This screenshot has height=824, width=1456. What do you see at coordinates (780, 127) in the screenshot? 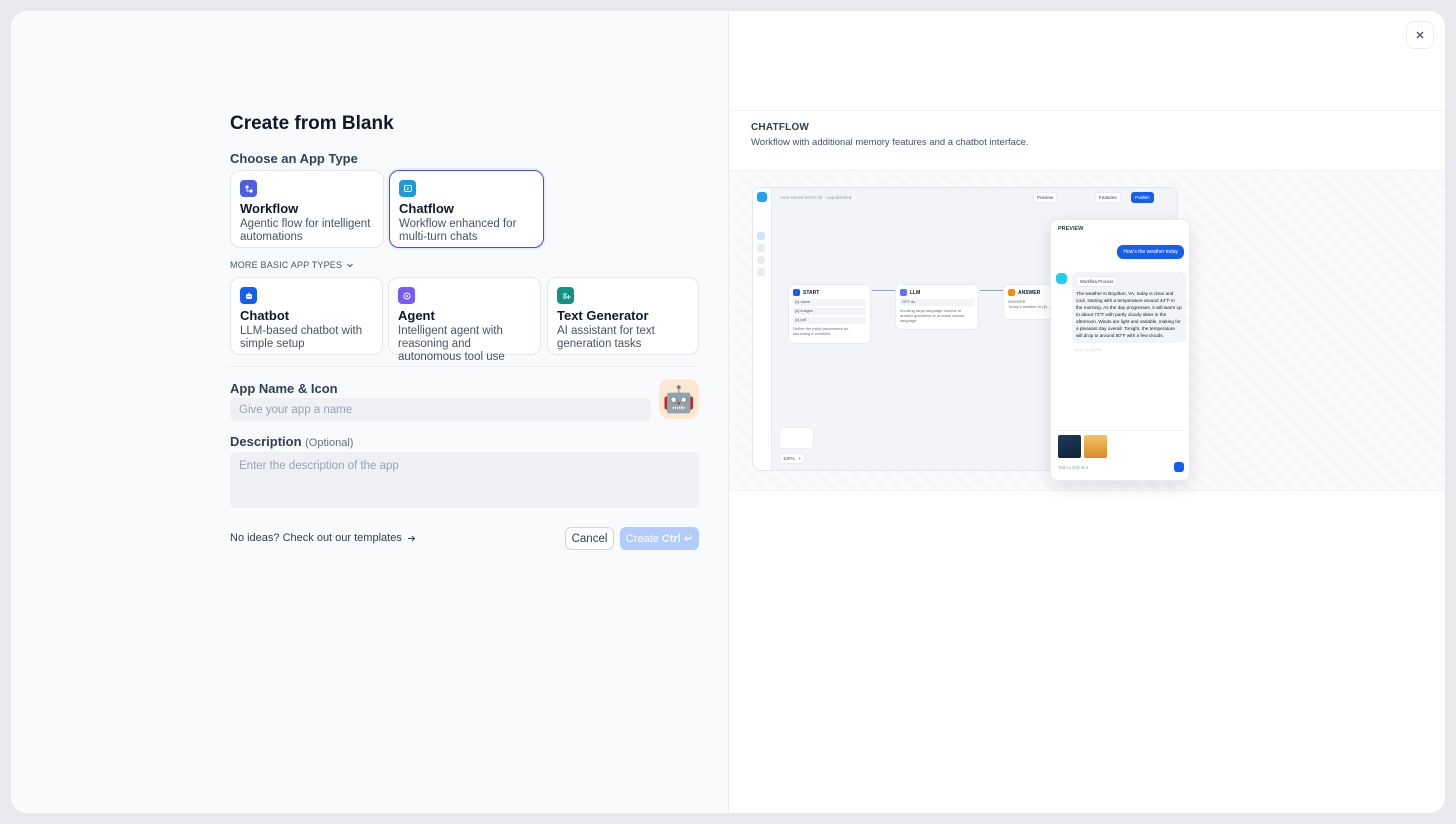
I see `preview-type-label: CHATFLOW` at bounding box center [780, 127].